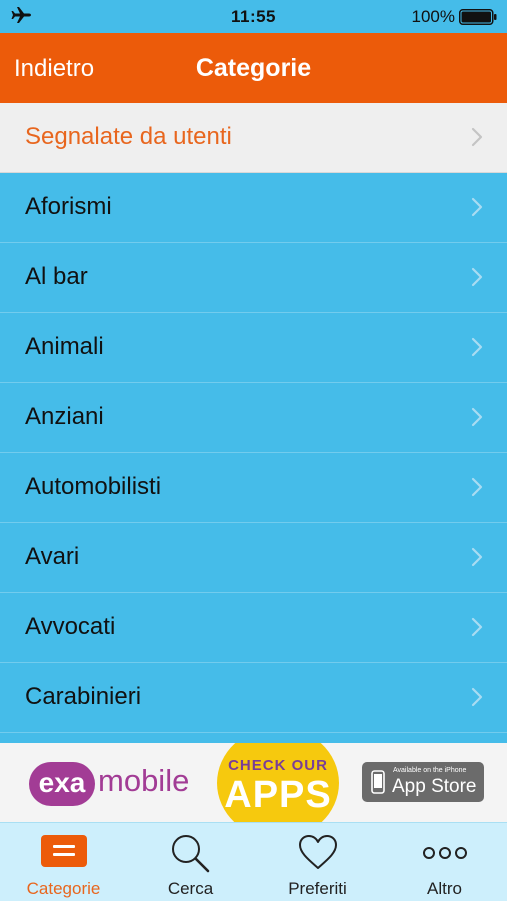 The image size is (507, 901). I want to click on categories-icon, so click(63, 853).